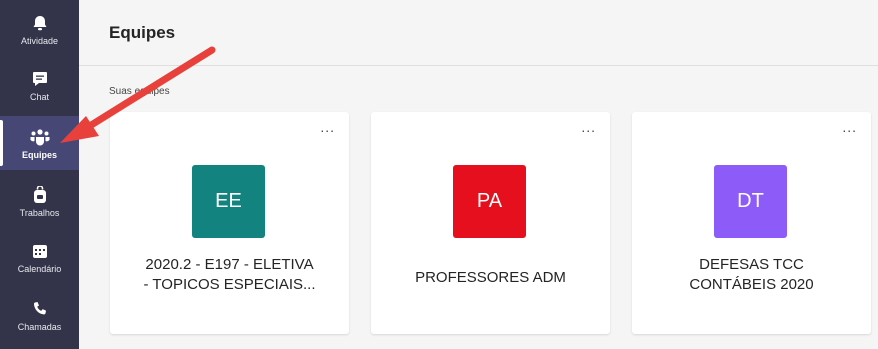 The image size is (878, 349). What do you see at coordinates (39, 41) in the screenshot?
I see `rail-label: Atividade` at bounding box center [39, 41].